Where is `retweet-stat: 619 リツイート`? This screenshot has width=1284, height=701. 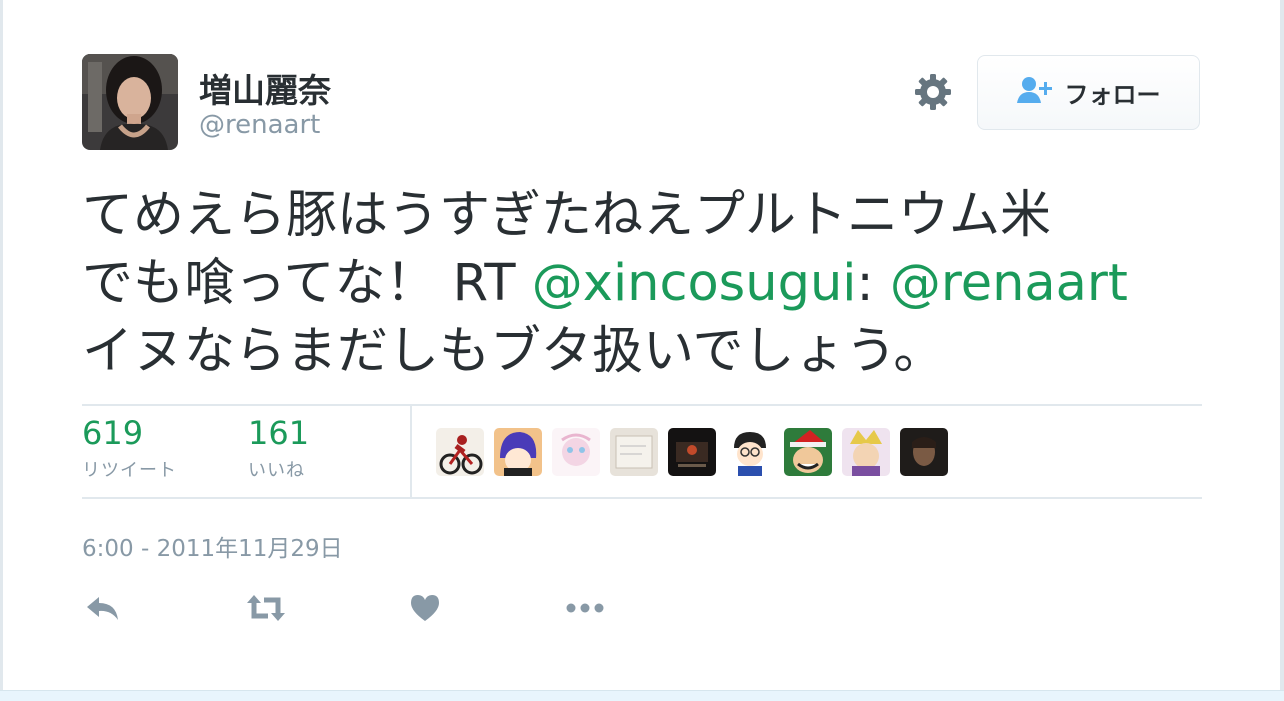
retweet-stat: 619 リツイート is located at coordinates (129, 448).